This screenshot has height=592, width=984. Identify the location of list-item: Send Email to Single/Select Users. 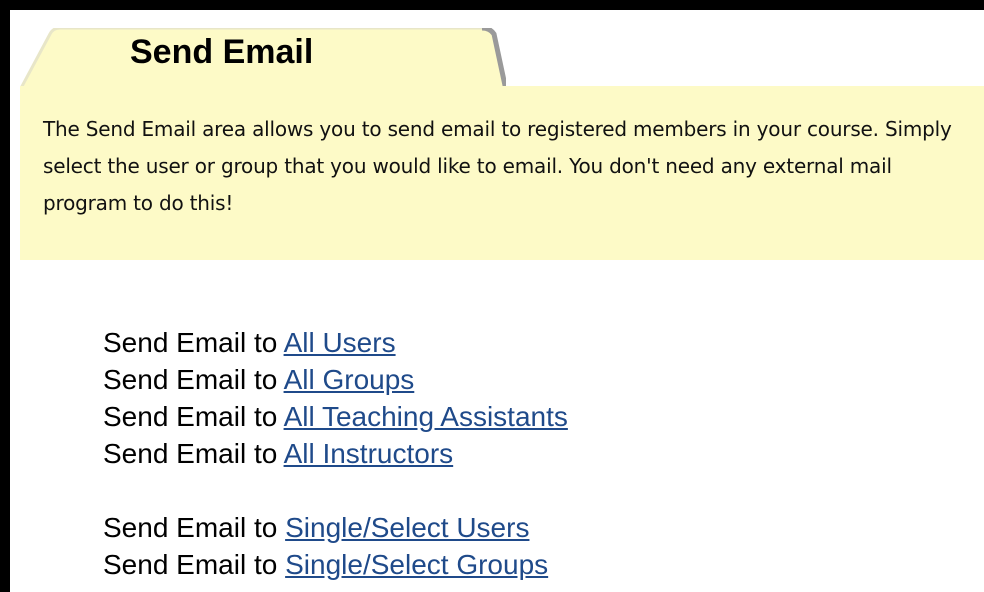
(335, 527).